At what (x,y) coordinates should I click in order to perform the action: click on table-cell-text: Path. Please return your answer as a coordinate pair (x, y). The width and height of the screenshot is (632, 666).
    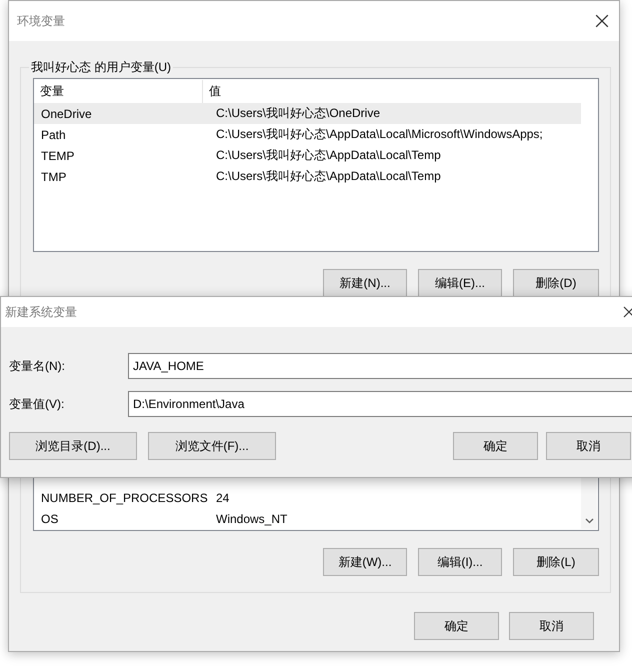
    Looking at the image, I should click on (53, 135).